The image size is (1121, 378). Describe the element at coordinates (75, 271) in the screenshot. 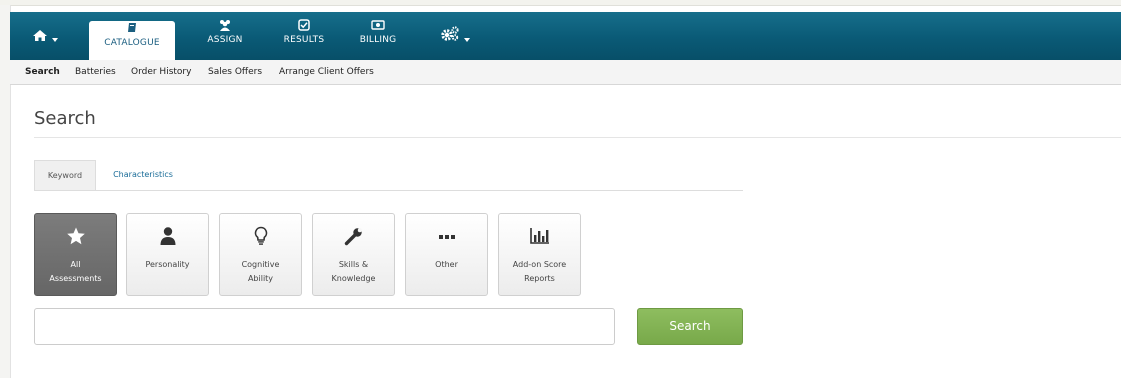

I see `tile-label: All Assessments` at that location.